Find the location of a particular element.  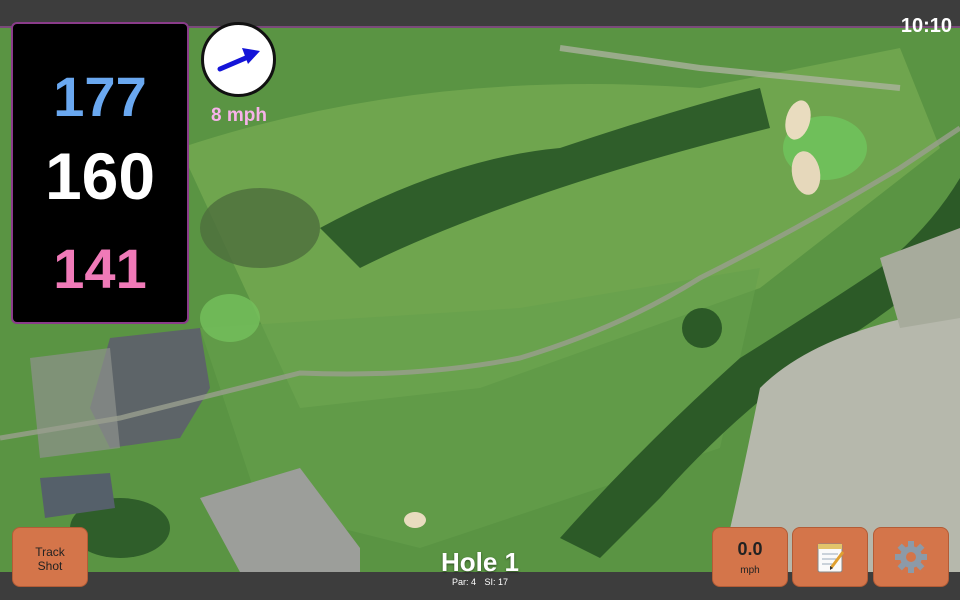

back-distance: 177 is located at coordinates (100, 96).